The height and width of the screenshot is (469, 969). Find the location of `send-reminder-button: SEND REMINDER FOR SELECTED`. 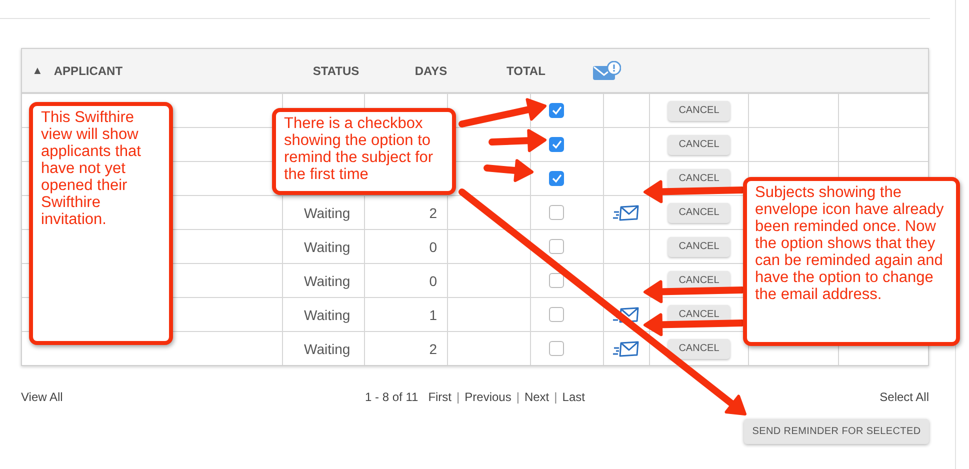

send-reminder-button: SEND REMINDER FOR SELECTED is located at coordinates (836, 431).